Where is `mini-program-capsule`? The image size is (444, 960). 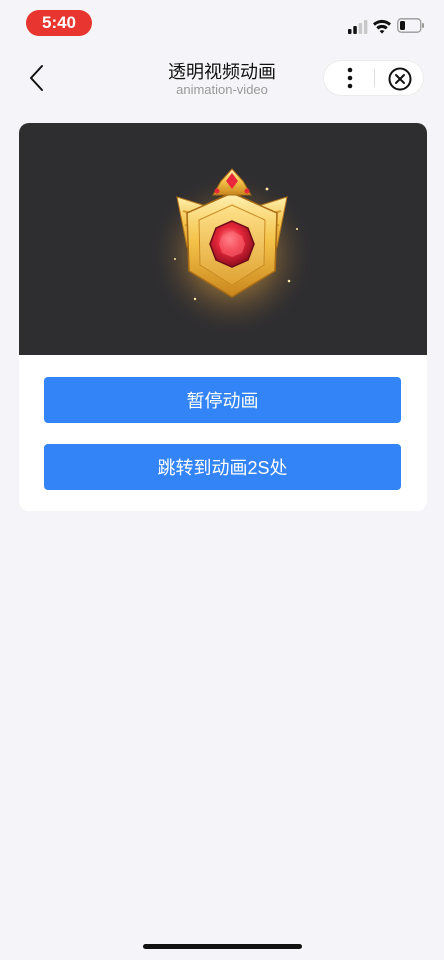
mini-program-capsule is located at coordinates (373, 78).